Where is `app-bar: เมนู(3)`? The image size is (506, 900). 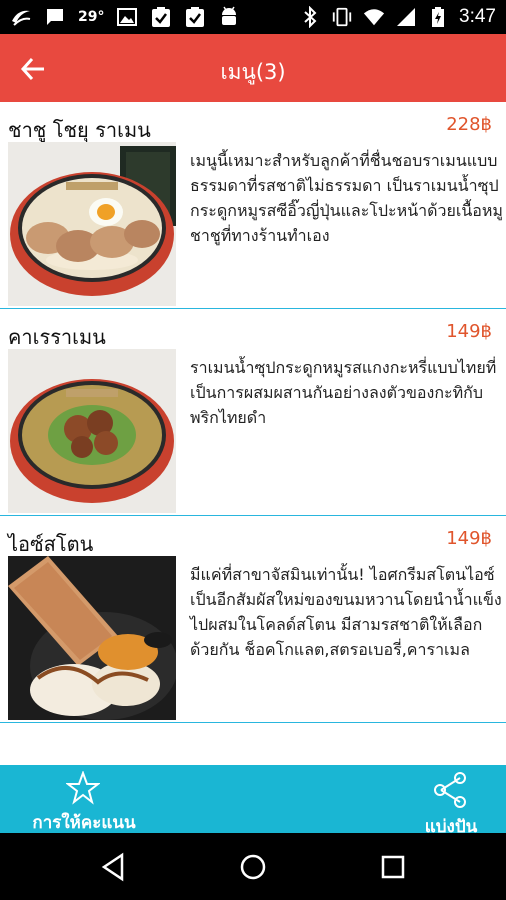
app-bar: เมนู(3) is located at coordinates (253, 68).